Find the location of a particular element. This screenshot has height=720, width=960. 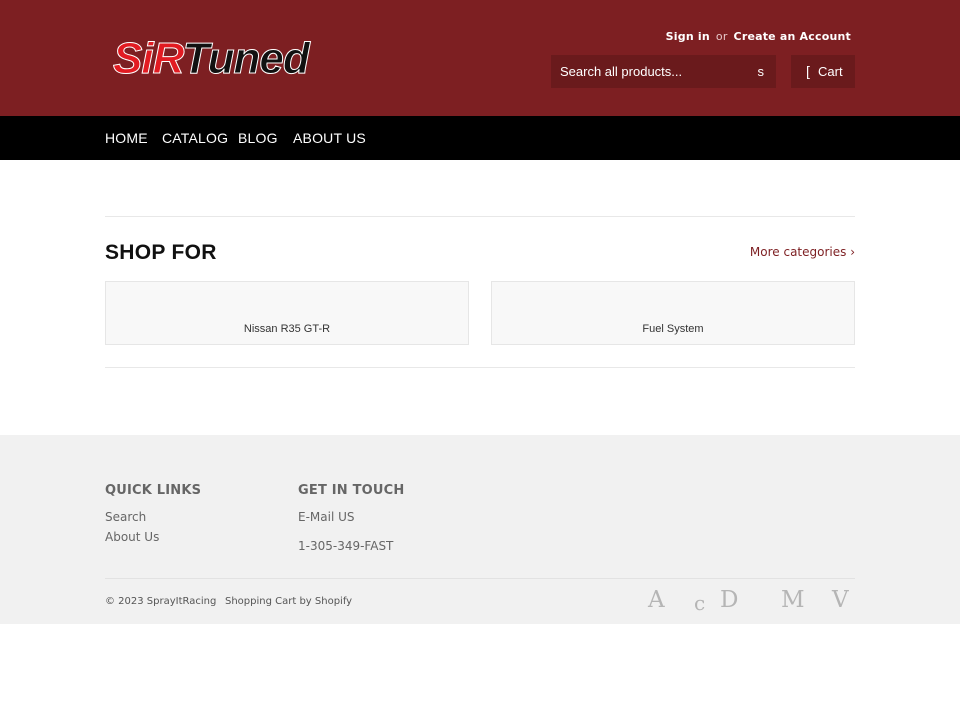

search-input: Search all products... s is located at coordinates (663, 71).